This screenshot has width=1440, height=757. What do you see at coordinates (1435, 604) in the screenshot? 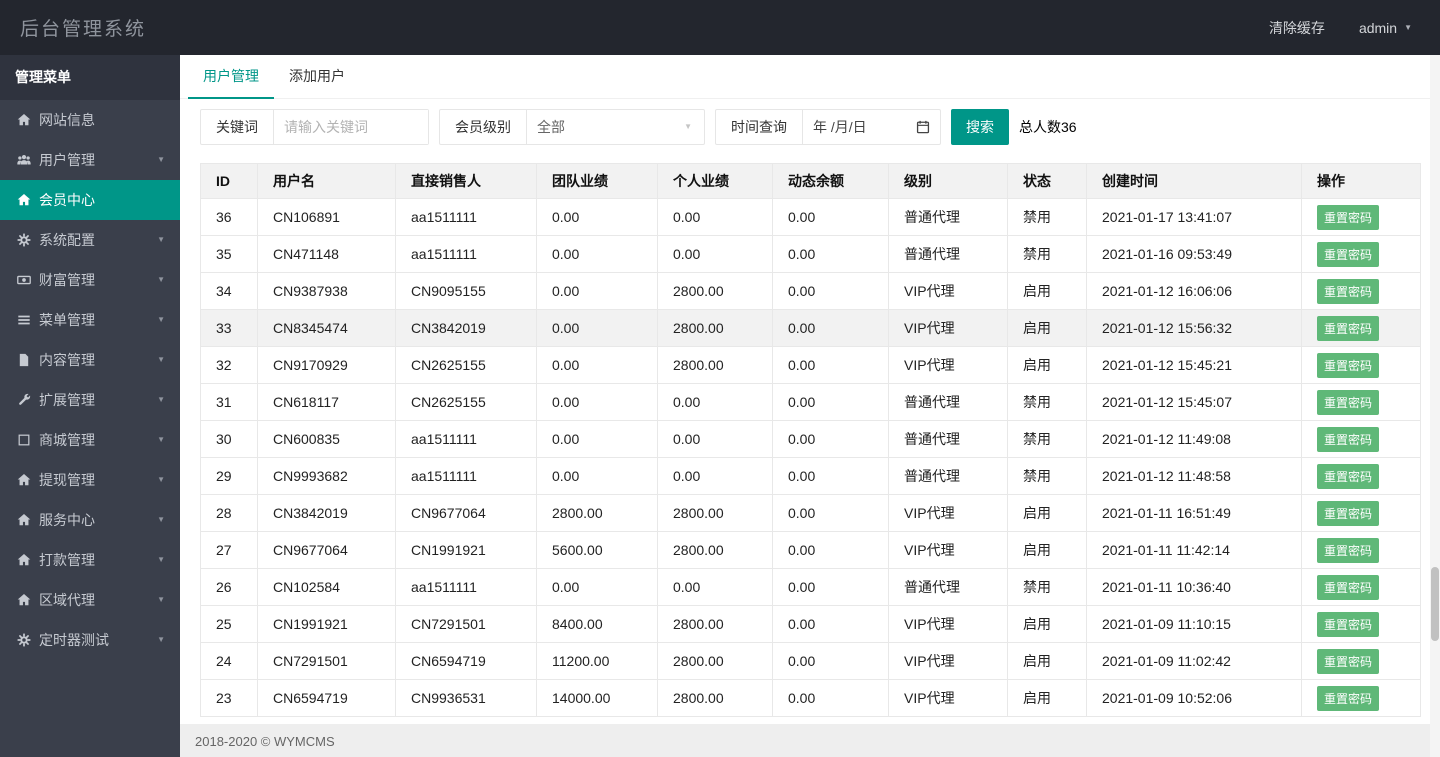
I see `scrollbar-thumb` at bounding box center [1435, 604].